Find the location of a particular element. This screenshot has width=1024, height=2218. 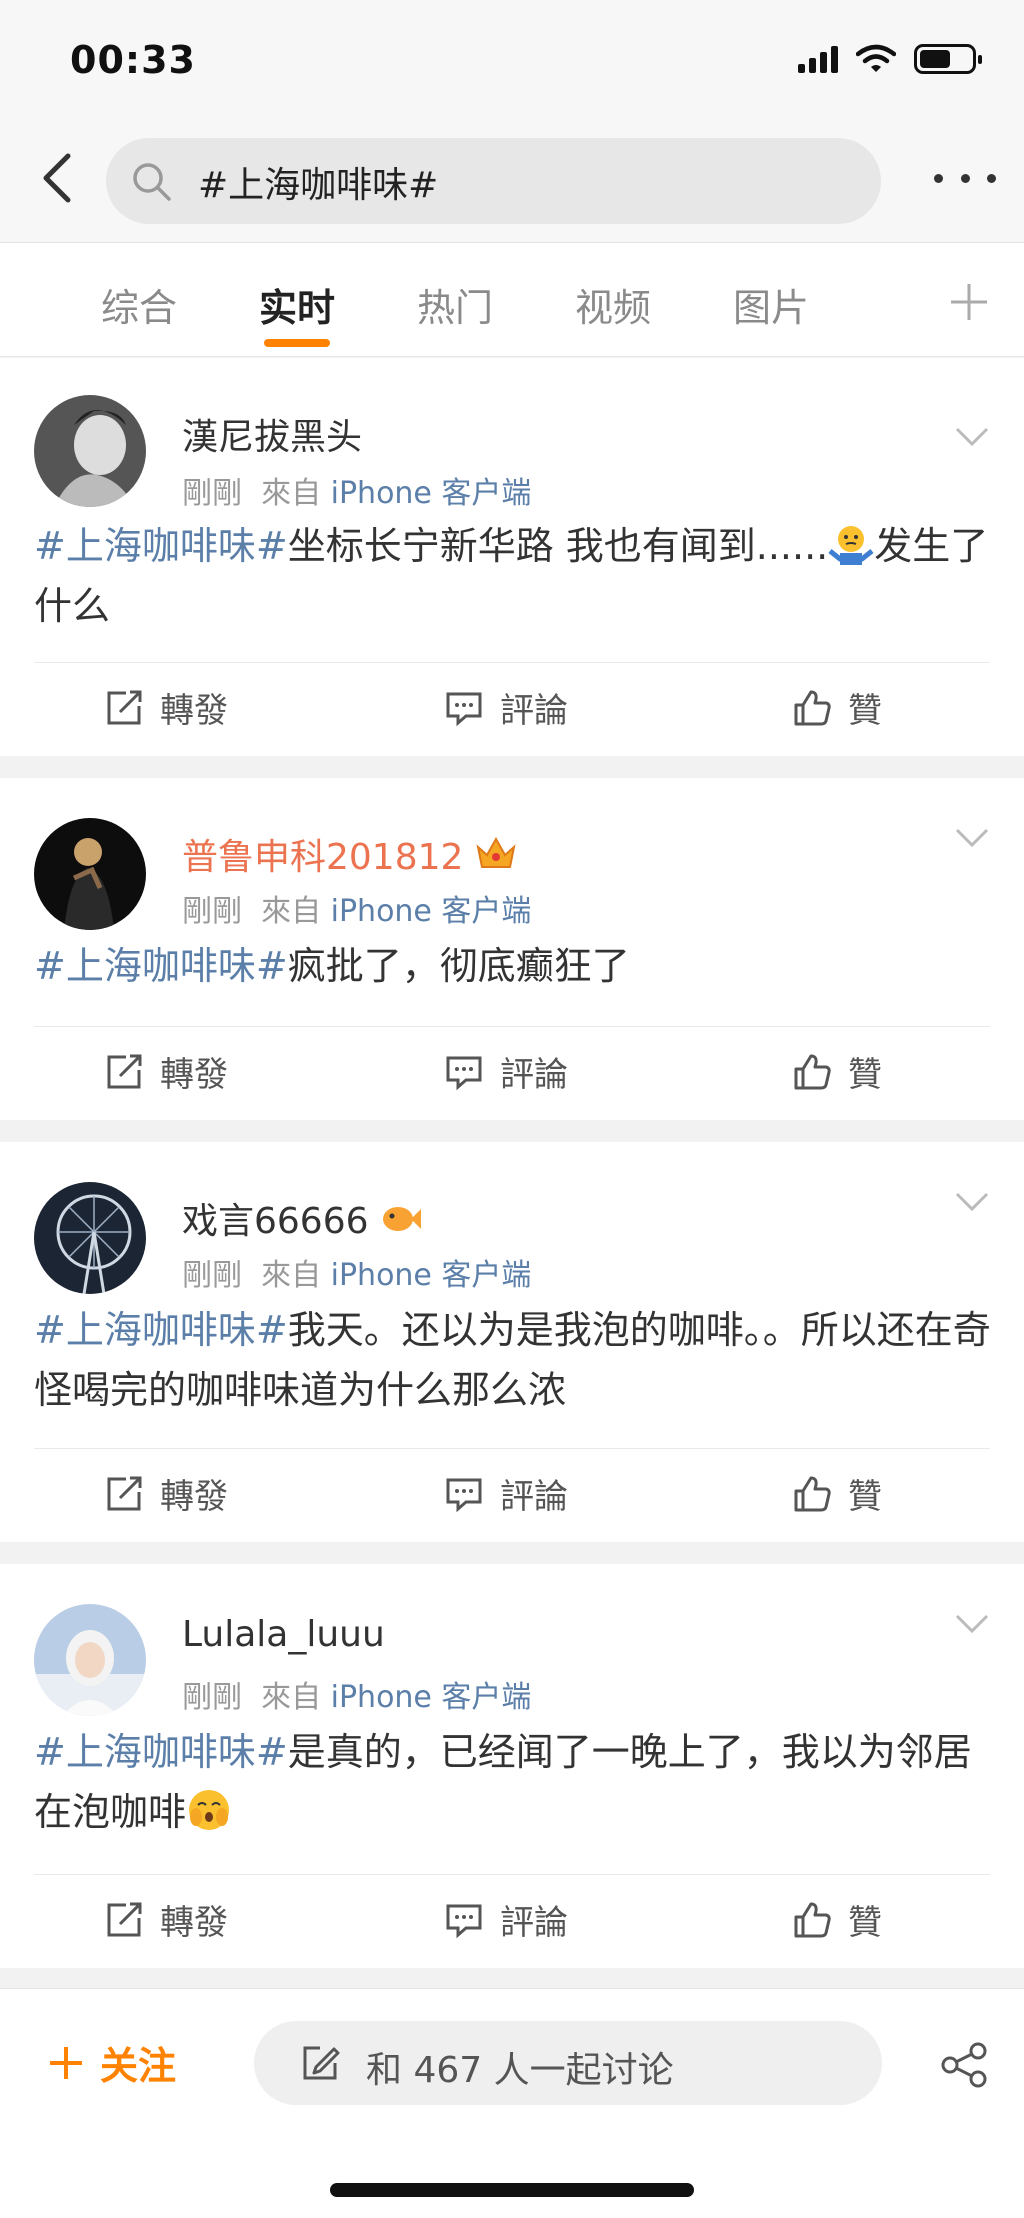

status-icons is located at coordinates (890, 59).